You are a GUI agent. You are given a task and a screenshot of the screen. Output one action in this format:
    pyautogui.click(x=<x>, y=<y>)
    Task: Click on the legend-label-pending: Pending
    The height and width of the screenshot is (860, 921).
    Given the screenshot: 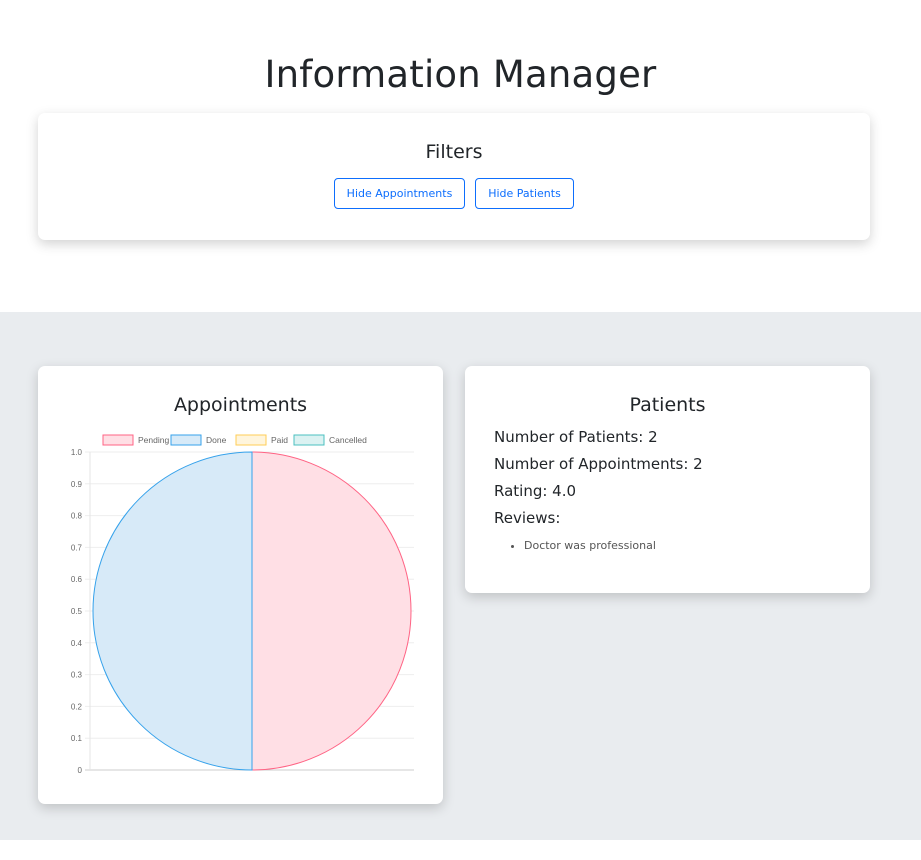 What is the action you would take?
    pyautogui.click(x=153, y=440)
    